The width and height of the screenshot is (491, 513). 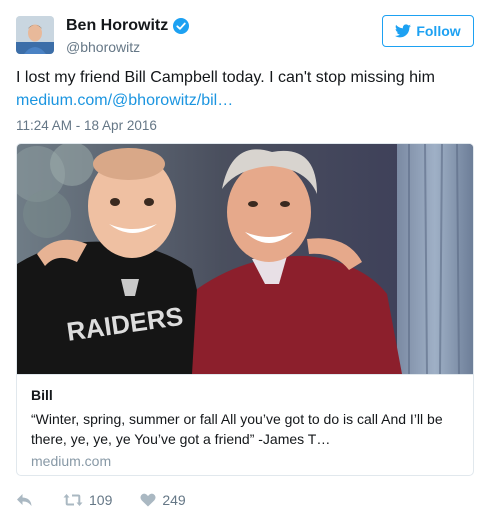 I want to click on follow-button: Follow, so click(x=428, y=31).